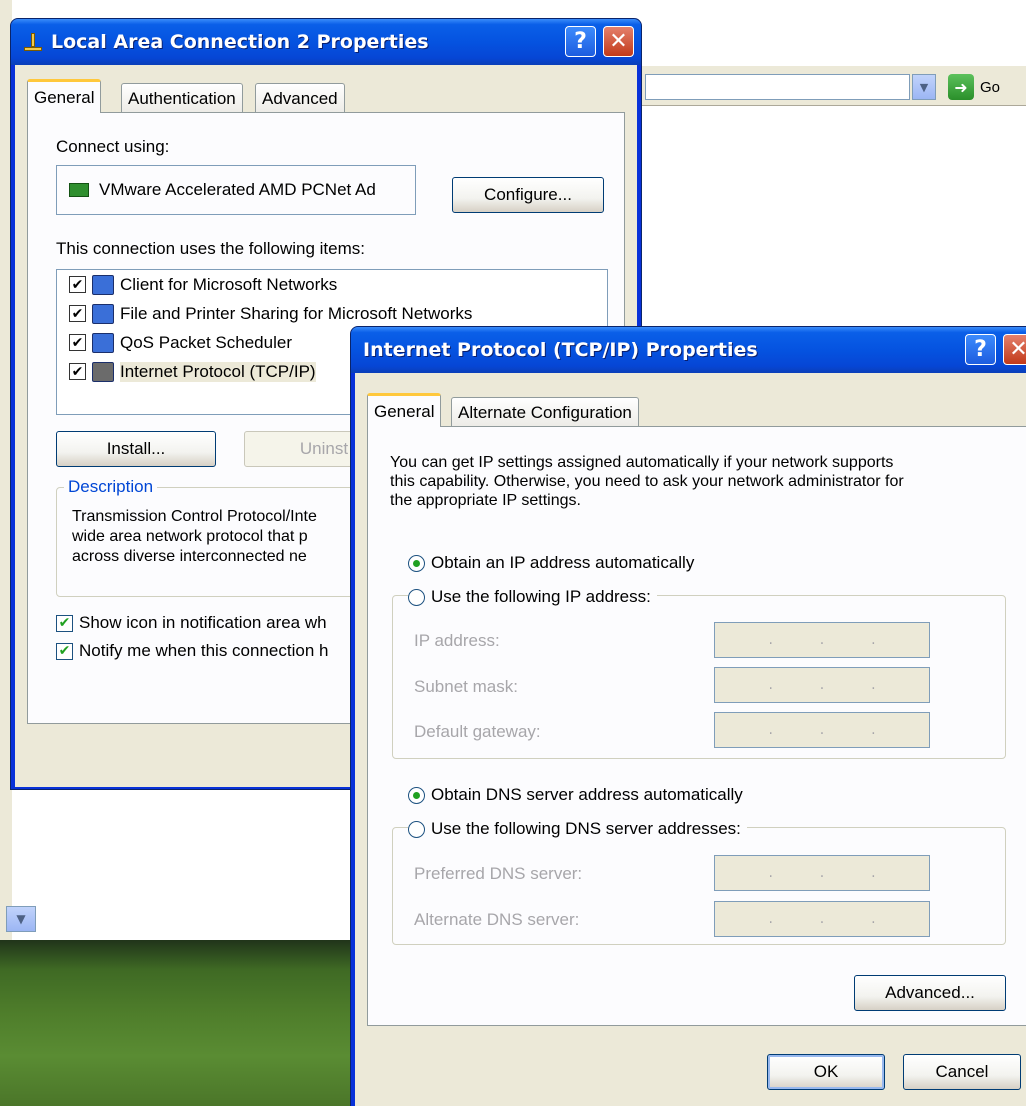 The image size is (1026, 1106). I want to click on item-label: Internet Protocol (TCP/IP), so click(218, 371).